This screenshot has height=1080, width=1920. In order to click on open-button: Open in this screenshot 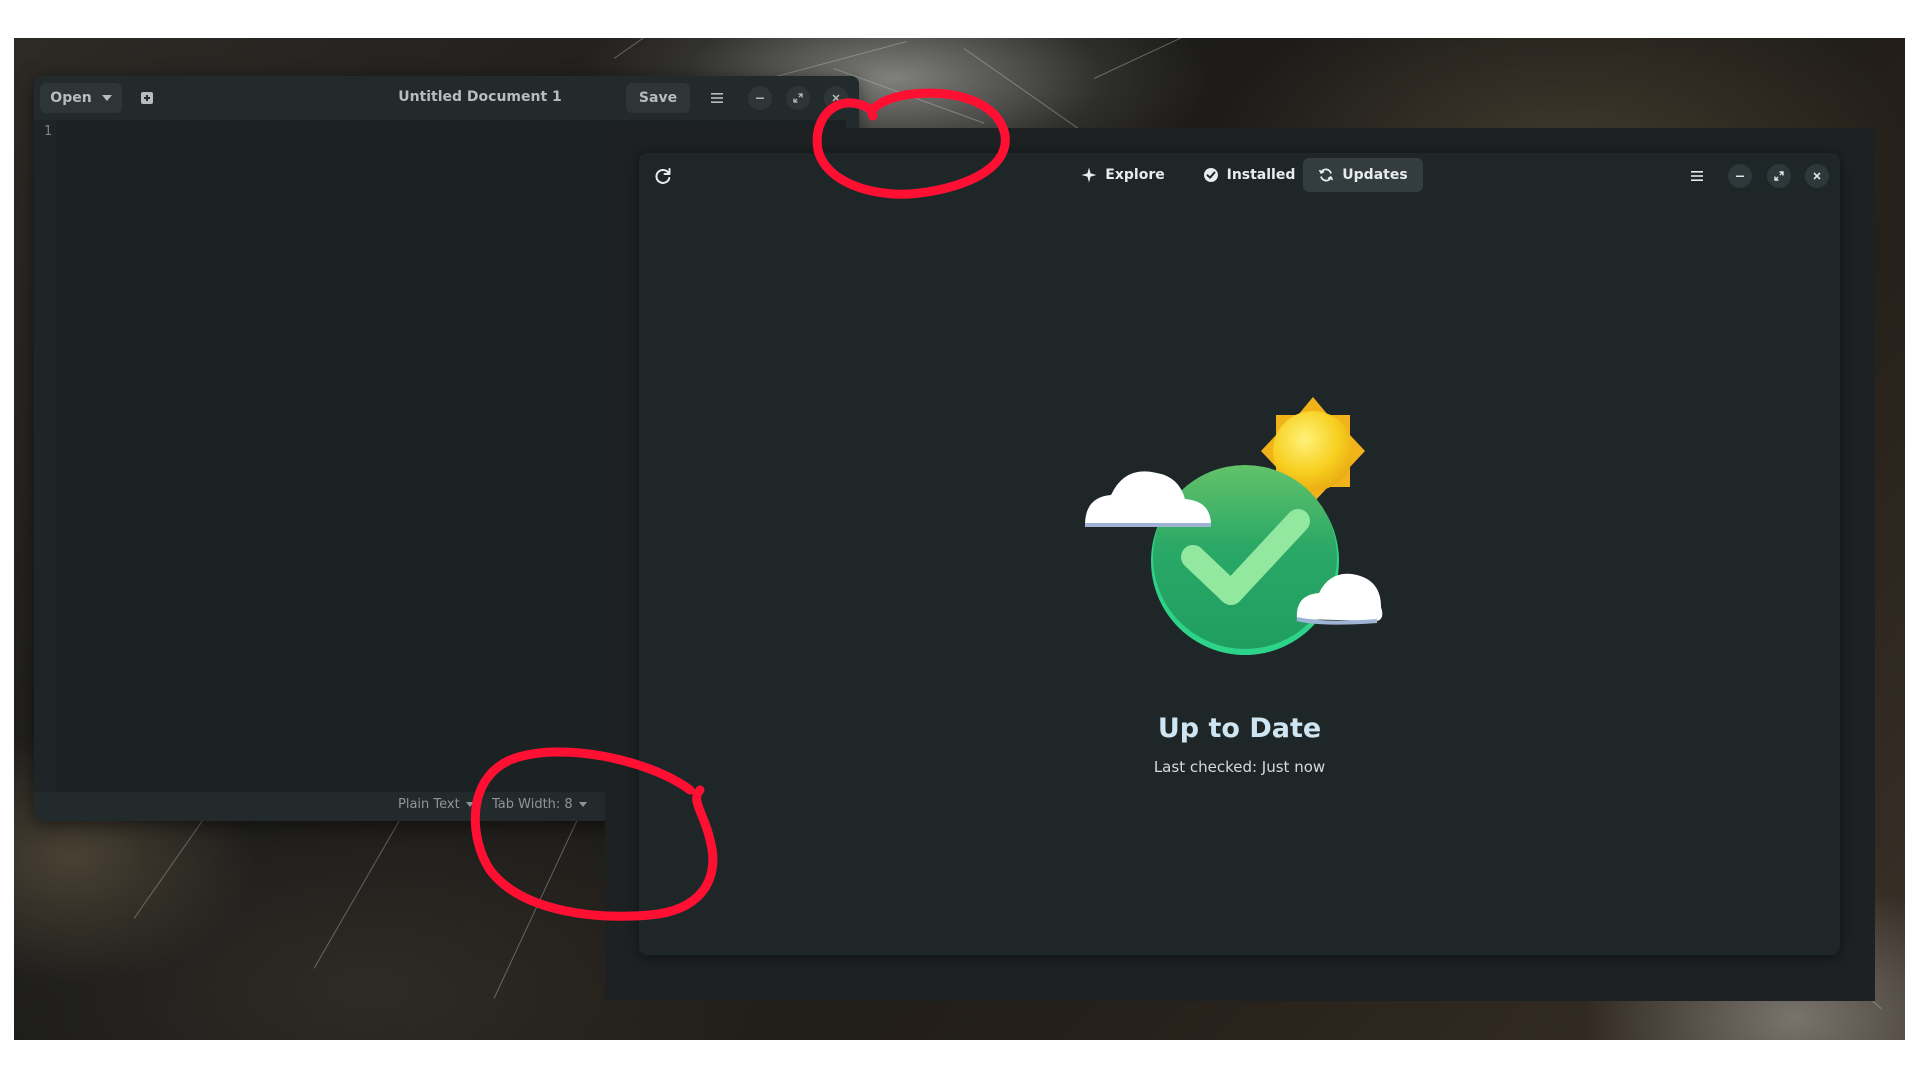, I will do `click(81, 98)`.